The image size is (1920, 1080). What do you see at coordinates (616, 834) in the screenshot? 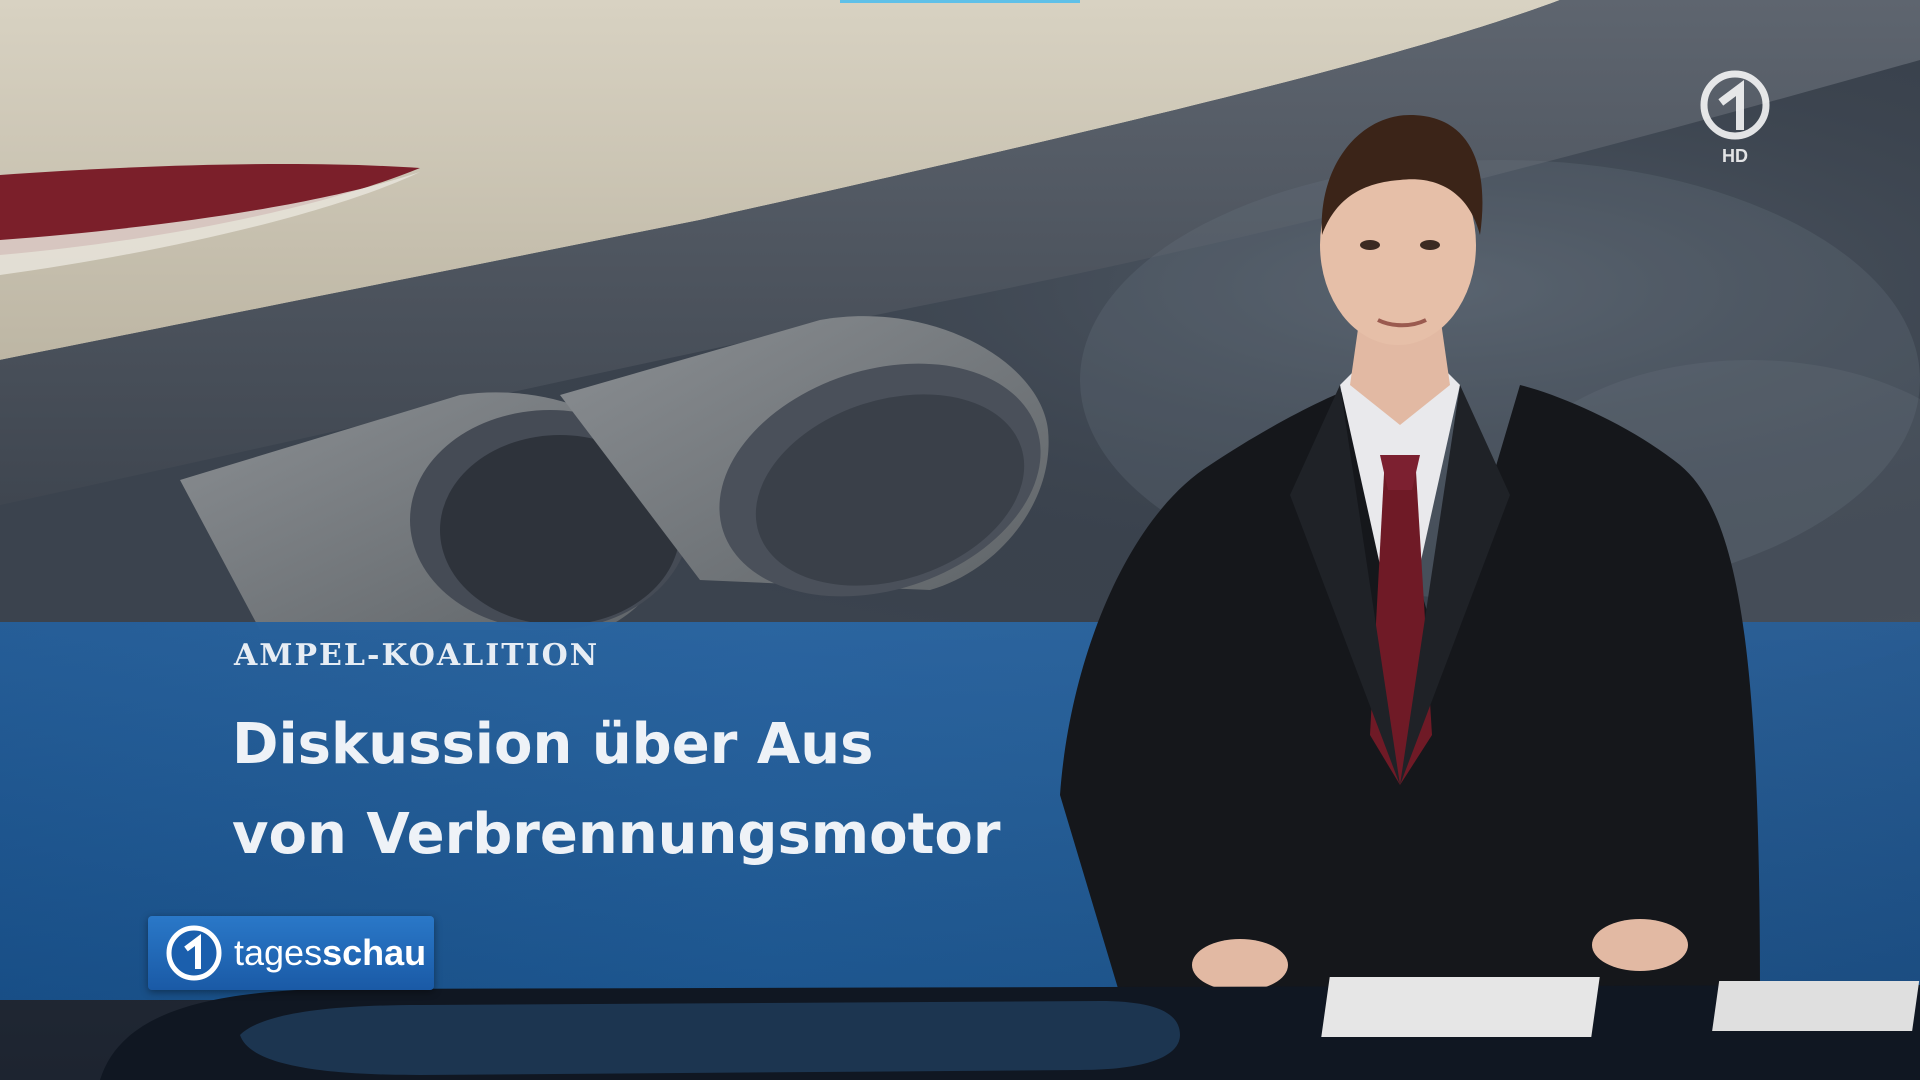
I see `headline-line-2: von Verbrennungsmotor` at bounding box center [616, 834].